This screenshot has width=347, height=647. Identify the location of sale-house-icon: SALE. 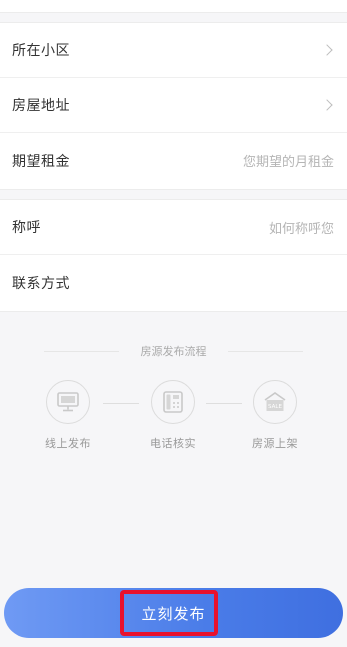
(275, 401).